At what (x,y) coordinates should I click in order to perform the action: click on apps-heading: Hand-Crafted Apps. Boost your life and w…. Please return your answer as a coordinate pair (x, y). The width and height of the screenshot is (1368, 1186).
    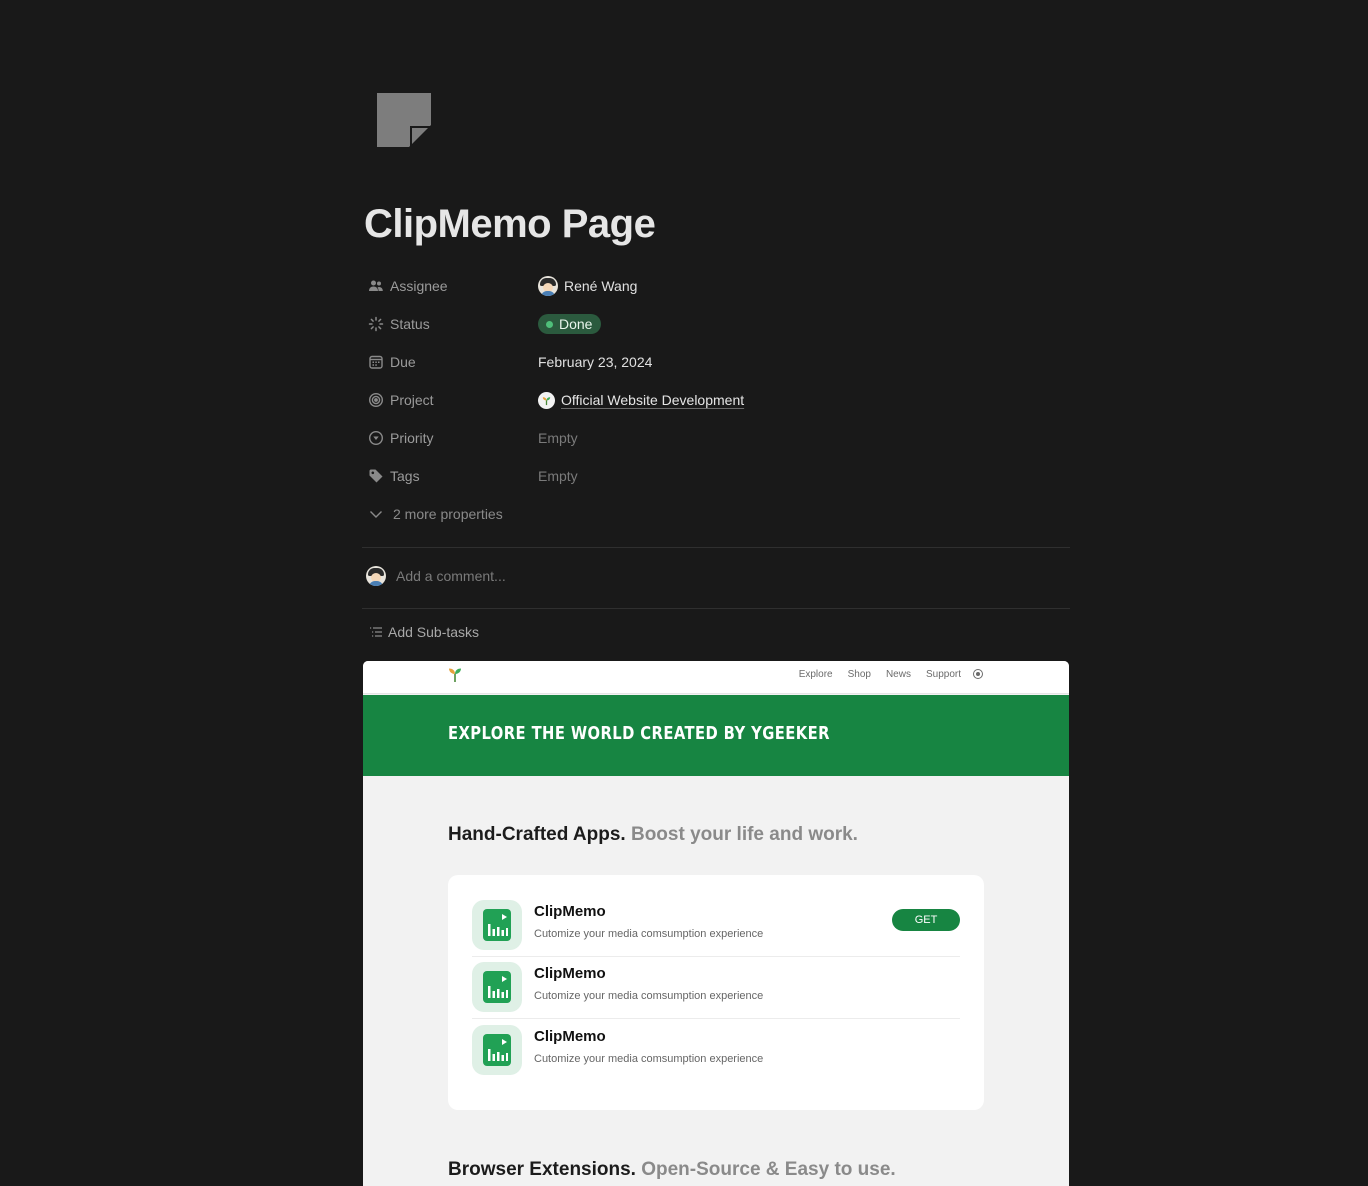
    Looking at the image, I should click on (653, 834).